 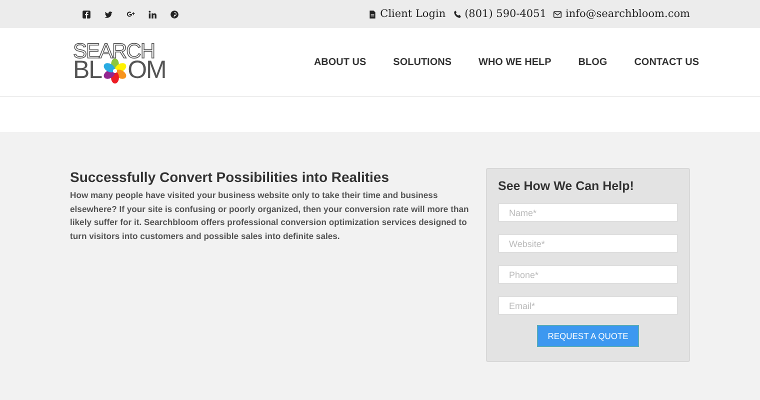 What do you see at coordinates (152, 14) in the screenshot?
I see `linkedin-icon` at bounding box center [152, 14].